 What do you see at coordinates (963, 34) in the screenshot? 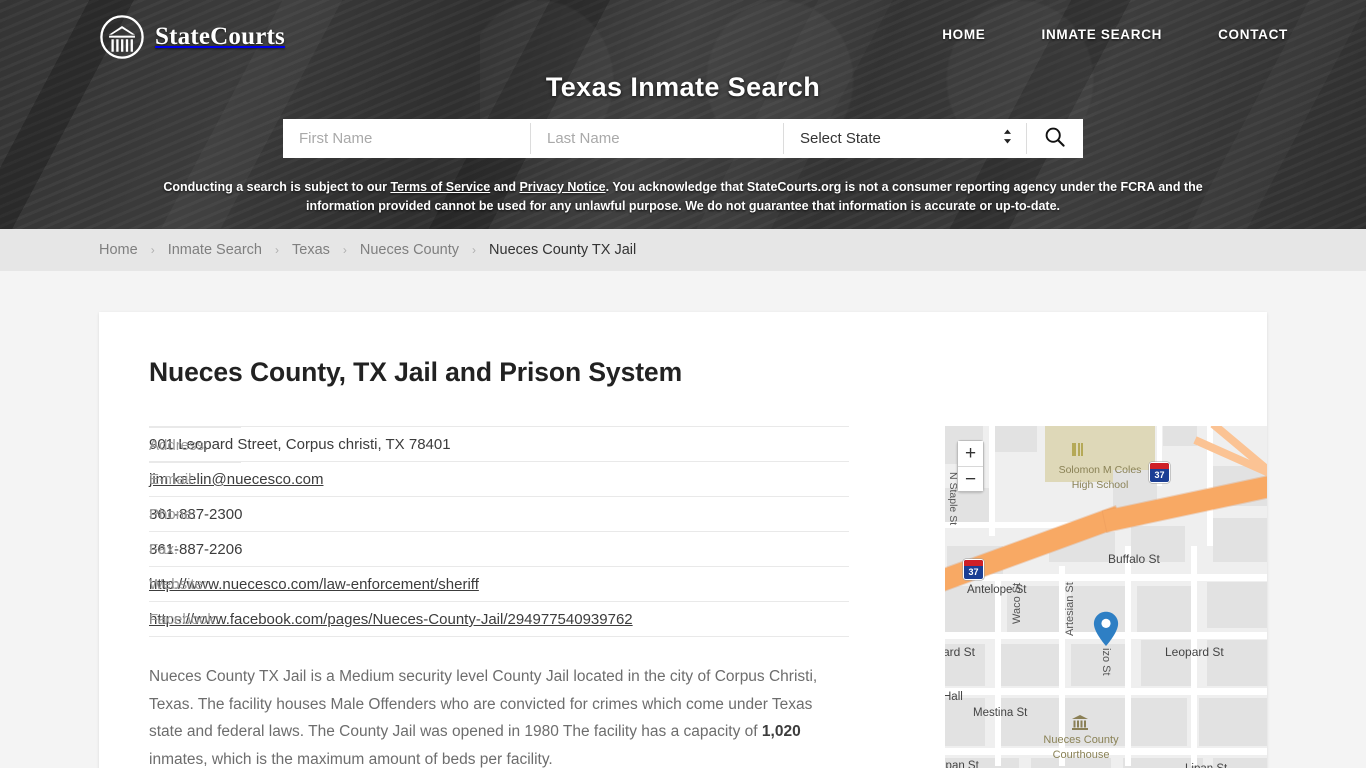
I see `nav-item-home: HOME` at bounding box center [963, 34].